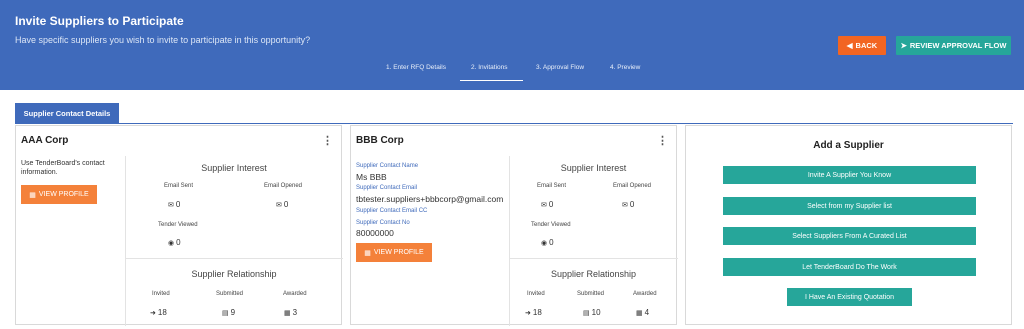  What do you see at coordinates (560, 67) in the screenshot?
I see `step-approval-flow: 3. Approval Flow` at bounding box center [560, 67].